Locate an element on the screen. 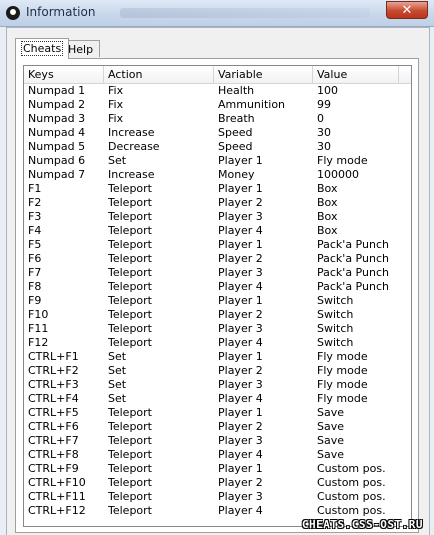 This screenshot has width=434, height=535. list-item: CTRL+F9 Teleport Player 1 Custom pos. is located at coordinates (217, 469).